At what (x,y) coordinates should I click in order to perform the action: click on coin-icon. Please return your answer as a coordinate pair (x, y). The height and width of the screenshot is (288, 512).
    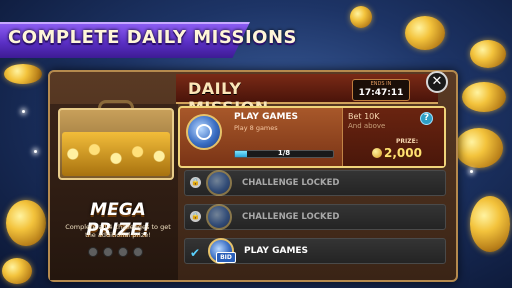
    Looking at the image, I should click on (377, 153).